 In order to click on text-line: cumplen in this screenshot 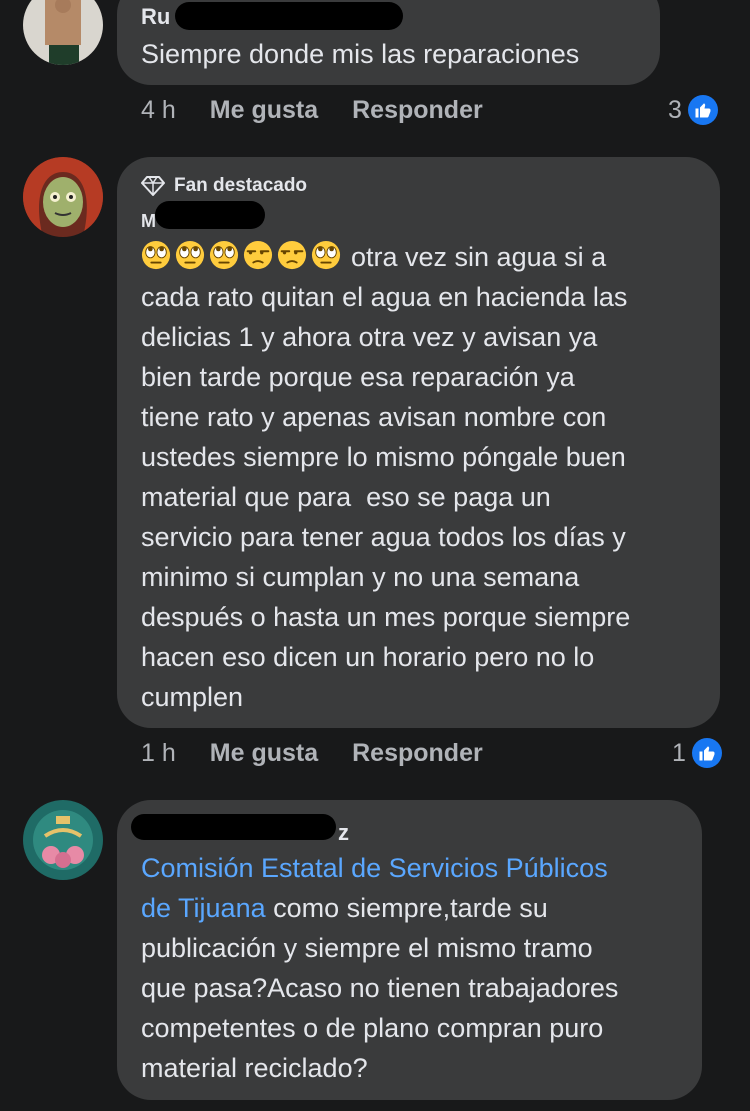, I will do `click(192, 697)`.